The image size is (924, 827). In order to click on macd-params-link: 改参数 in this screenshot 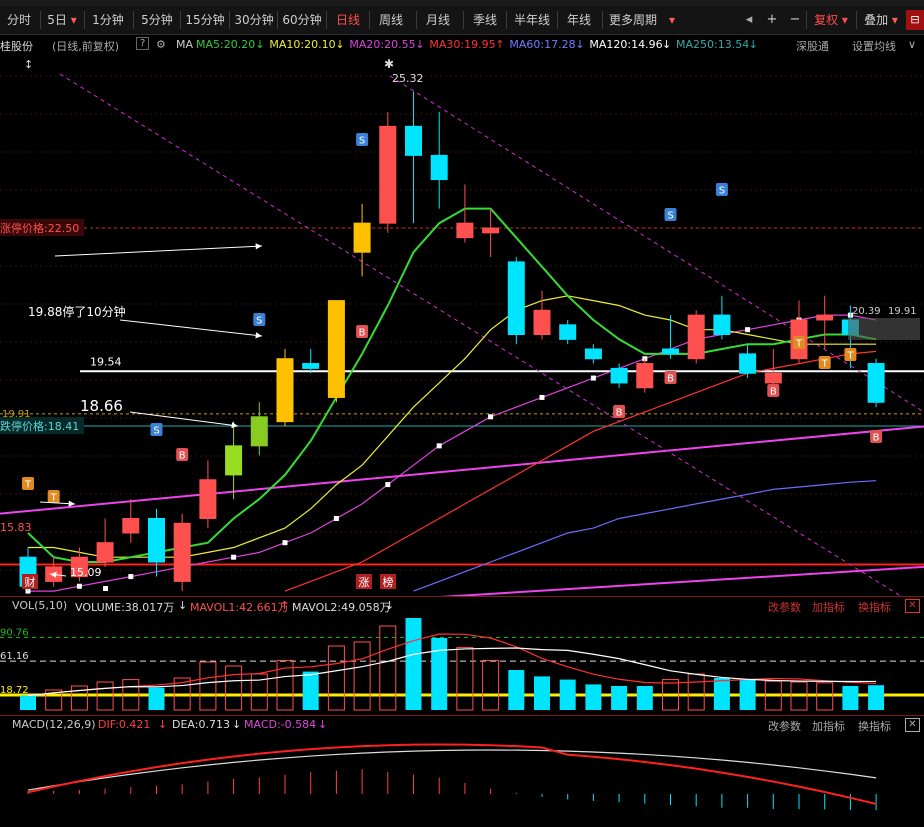, I will do `click(784, 726)`.